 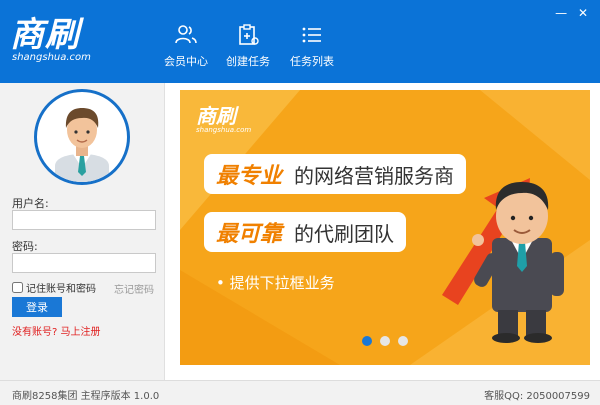 I want to click on remember-checkbox-wrapper: 记住账号和密码, so click(x=54, y=287).